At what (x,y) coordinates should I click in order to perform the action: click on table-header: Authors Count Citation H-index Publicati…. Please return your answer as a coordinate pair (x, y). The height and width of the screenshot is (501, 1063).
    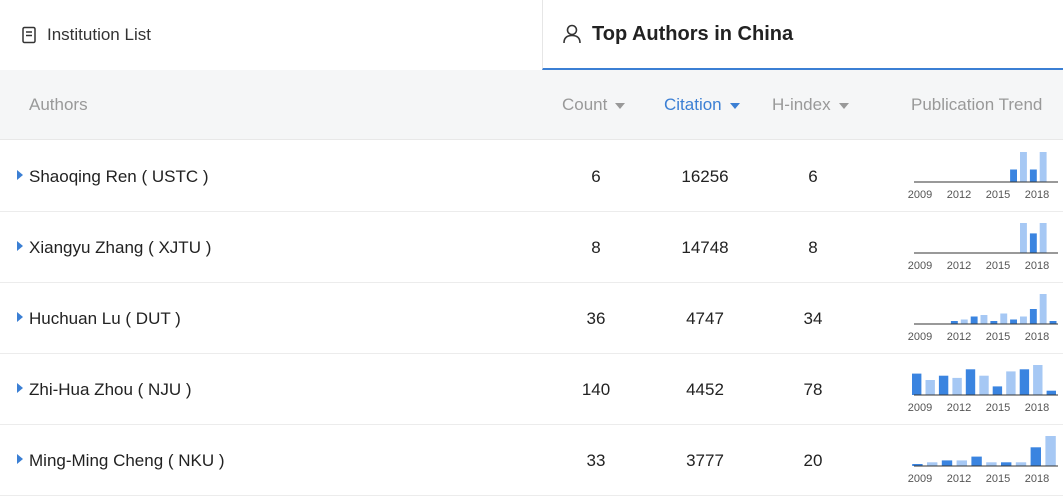
    Looking at the image, I should click on (531, 105).